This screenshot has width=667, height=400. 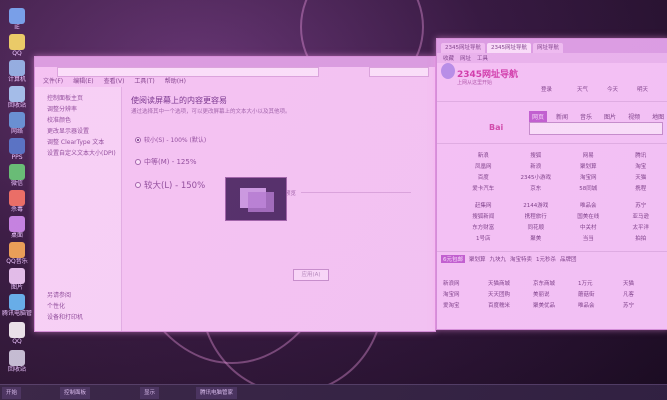 I want to click on browser-tab-active: 2345网址导航, so click(x=509, y=48).